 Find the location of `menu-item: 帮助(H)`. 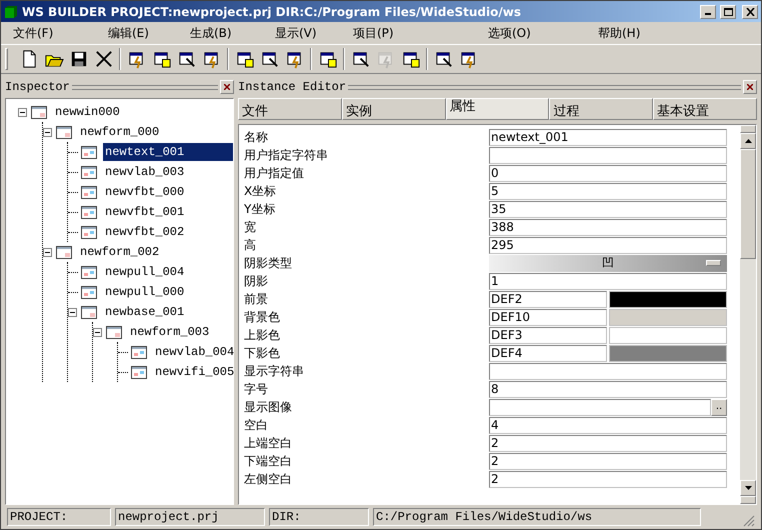

menu-item: 帮助(H) is located at coordinates (619, 33).